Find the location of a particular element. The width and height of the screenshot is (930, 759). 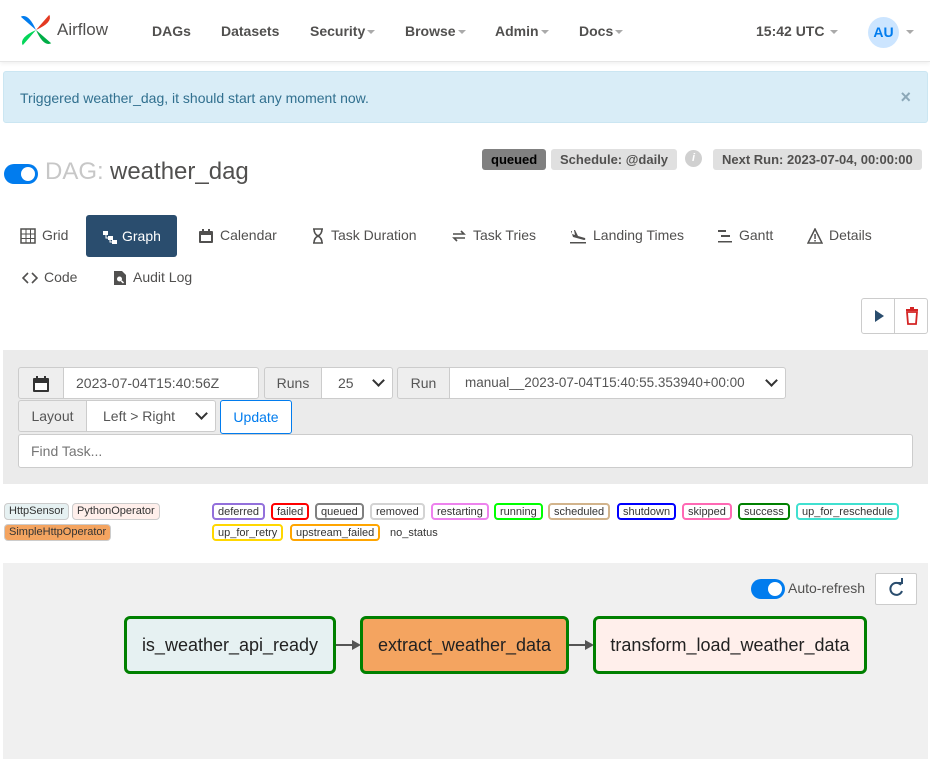

timezone-menu: 15:42 UTC is located at coordinates (797, 31).